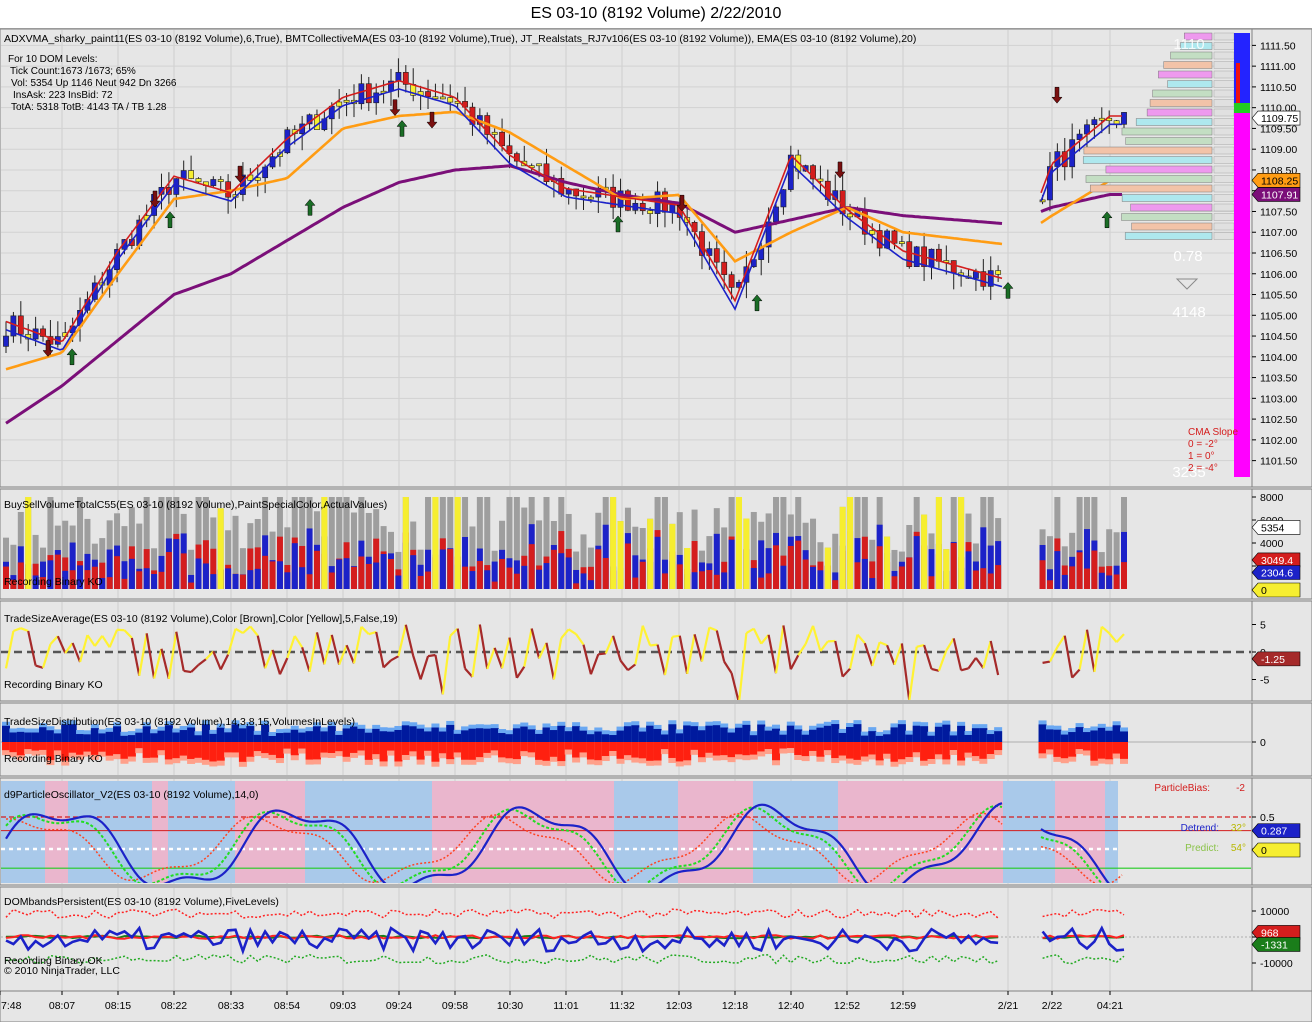 The height and width of the screenshot is (1022, 1312). I want to click on time-axis-label: 12:03, so click(679, 1006).